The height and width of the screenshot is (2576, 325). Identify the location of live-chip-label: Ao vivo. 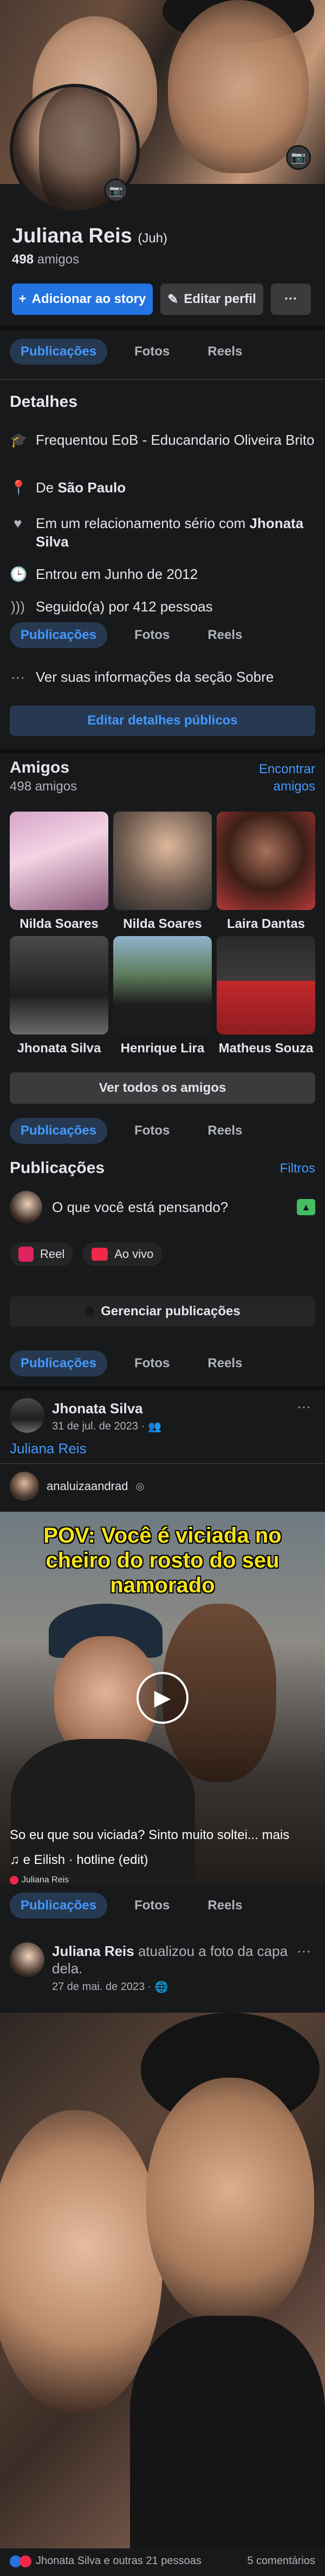
(134, 1254).